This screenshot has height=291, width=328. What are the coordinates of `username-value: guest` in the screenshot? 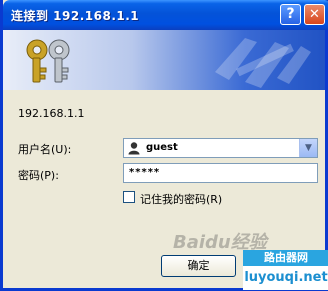 It's located at (162, 147).